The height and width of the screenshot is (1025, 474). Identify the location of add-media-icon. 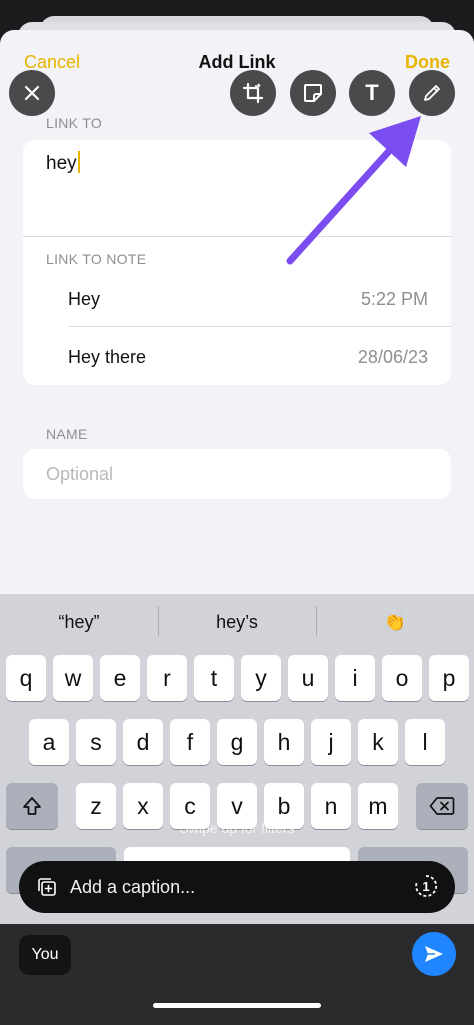
(47, 887).